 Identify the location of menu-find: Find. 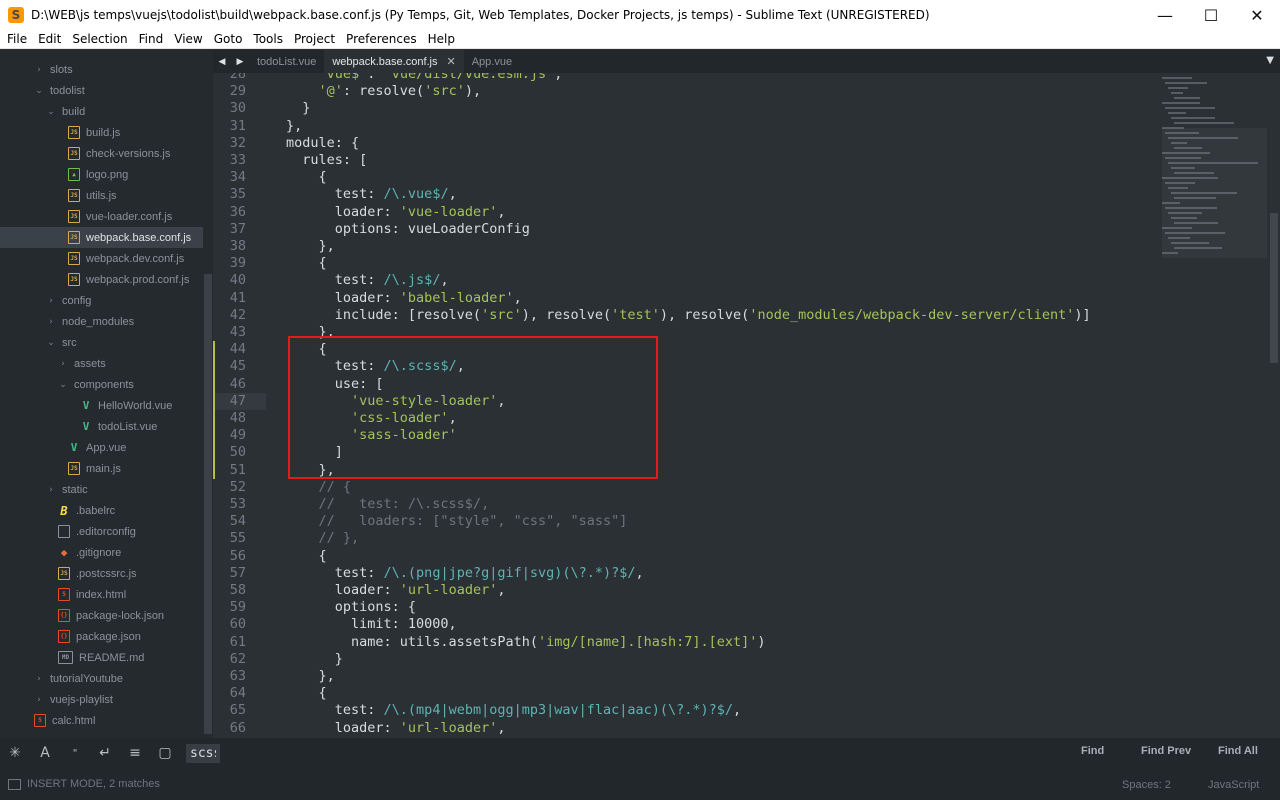
(151, 39).